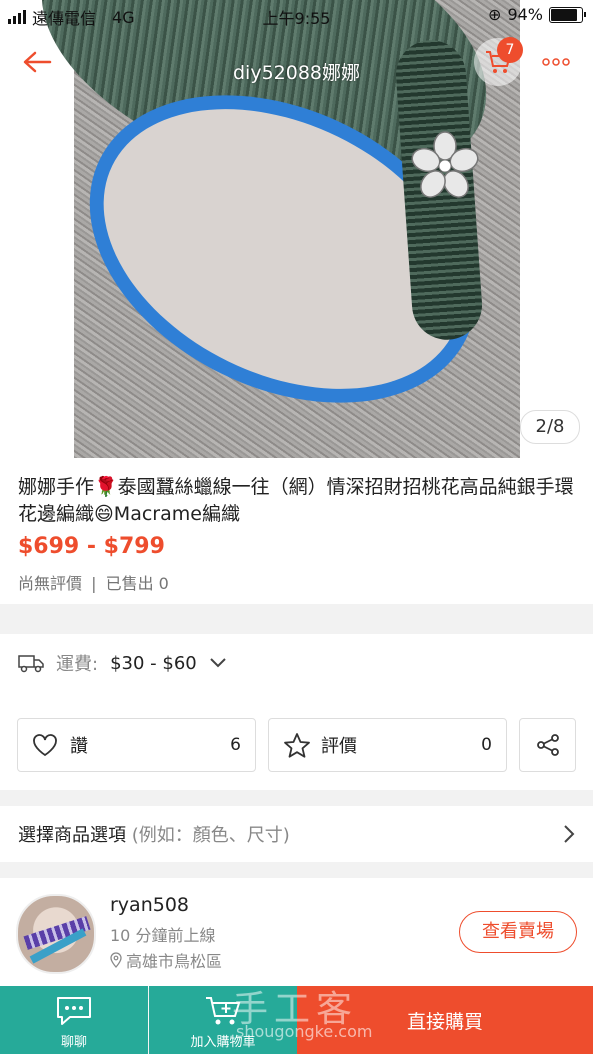 Image resolution: width=593 pixels, height=1054 pixels. Describe the element at coordinates (153, 663) in the screenshot. I see `shipping-value: $30 - $60` at that location.